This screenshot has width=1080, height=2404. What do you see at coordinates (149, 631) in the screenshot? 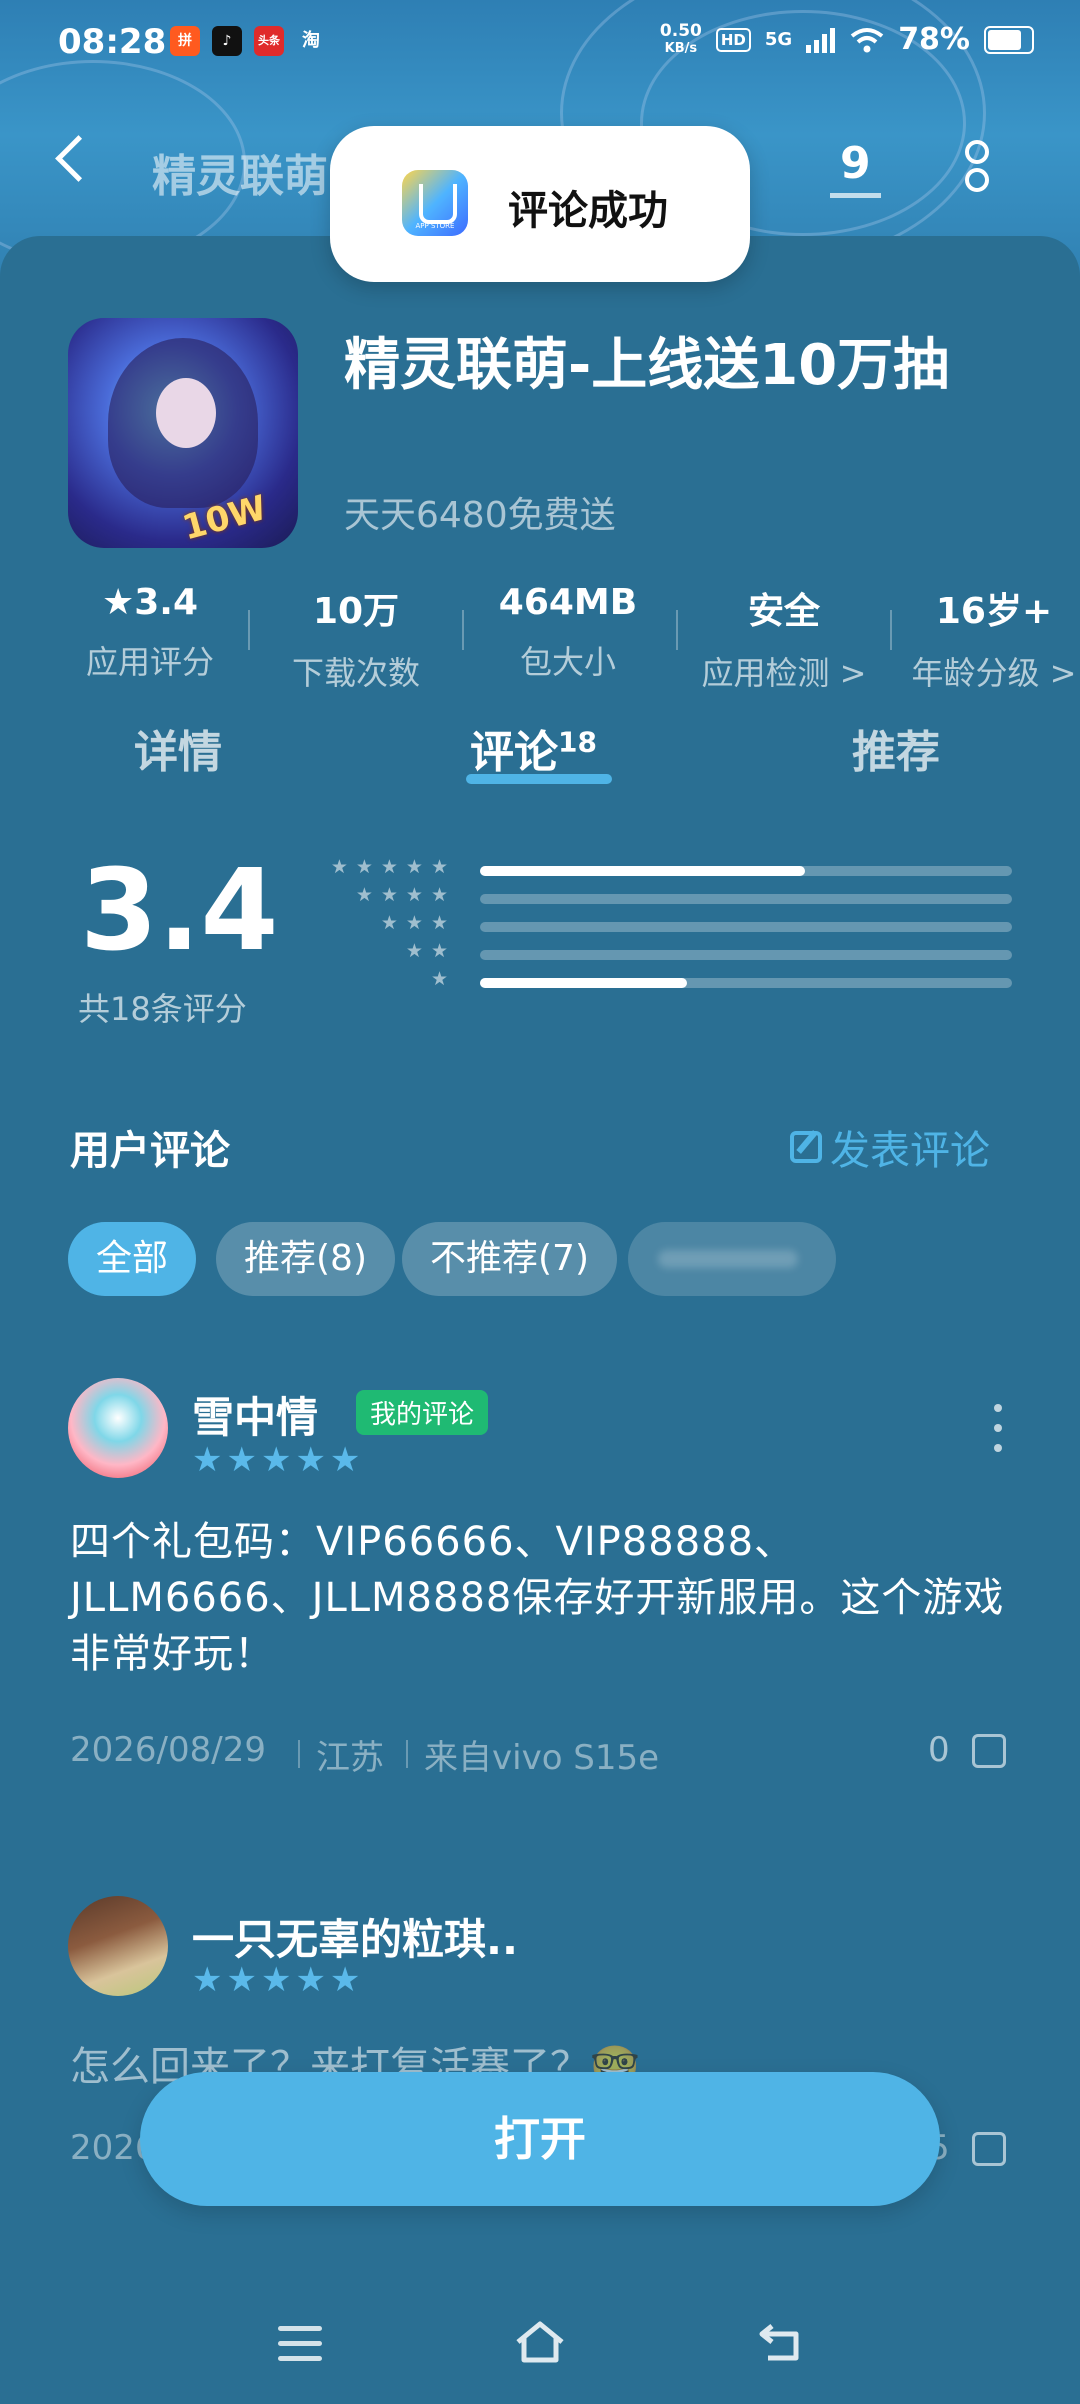
I see `stat-rating: ★3.4 应用评分` at bounding box center [149, 631].